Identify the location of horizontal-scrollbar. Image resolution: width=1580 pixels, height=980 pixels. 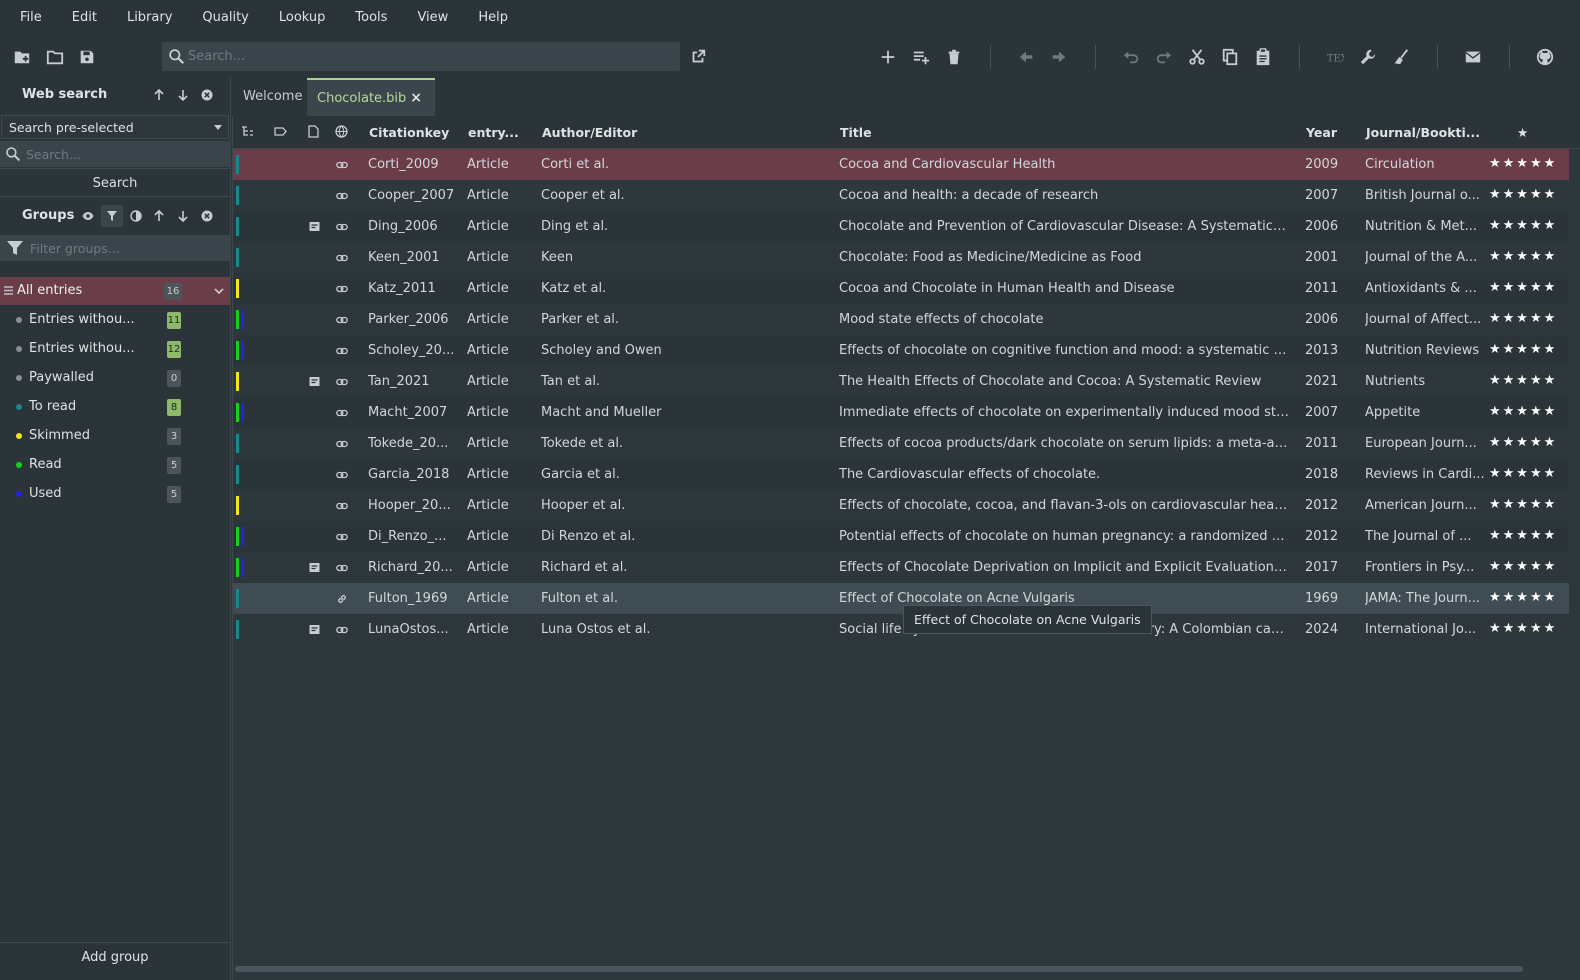
(879, 969).